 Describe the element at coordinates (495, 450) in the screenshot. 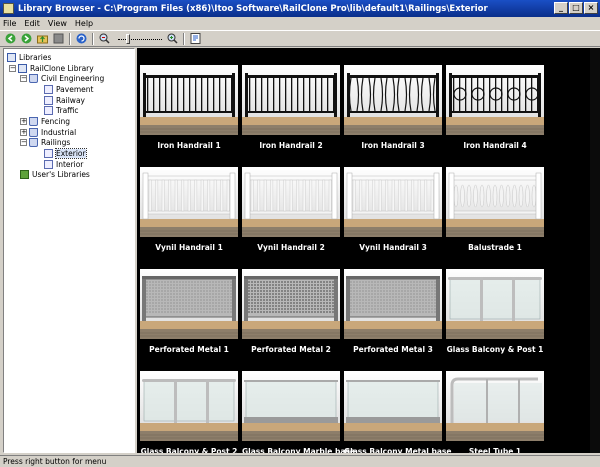

I see `thumbnail-caption: Steel Tube 1` at that location.